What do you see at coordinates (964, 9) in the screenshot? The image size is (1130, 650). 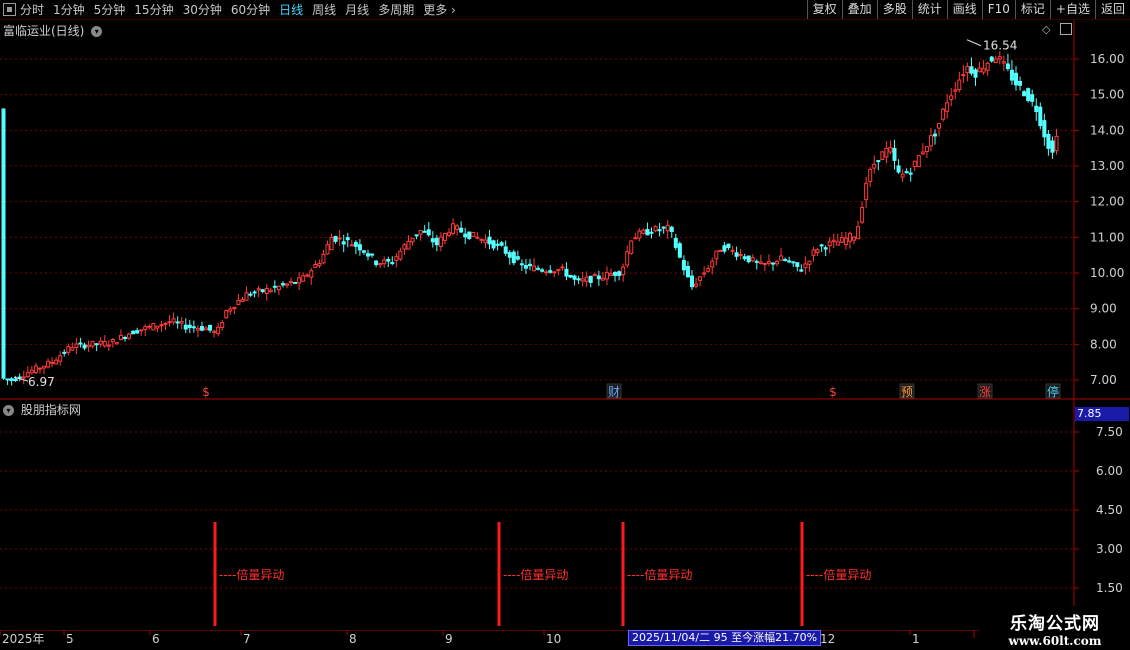 I see `draw-line-button: 画线` at bounding box center [964, 9].